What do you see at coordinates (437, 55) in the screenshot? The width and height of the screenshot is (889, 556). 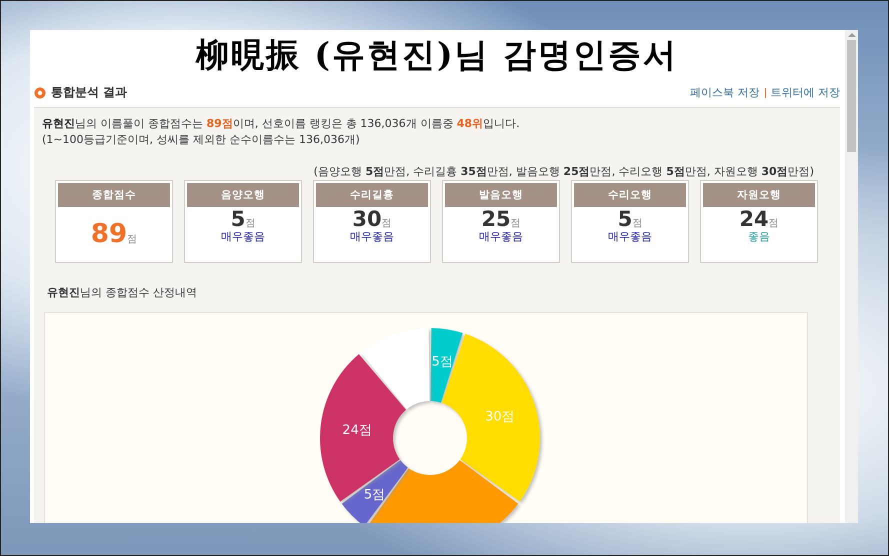 I see `certificate-title: 柳晛振 (유현진)님 감명인증서` at bounding box center [437, 55].